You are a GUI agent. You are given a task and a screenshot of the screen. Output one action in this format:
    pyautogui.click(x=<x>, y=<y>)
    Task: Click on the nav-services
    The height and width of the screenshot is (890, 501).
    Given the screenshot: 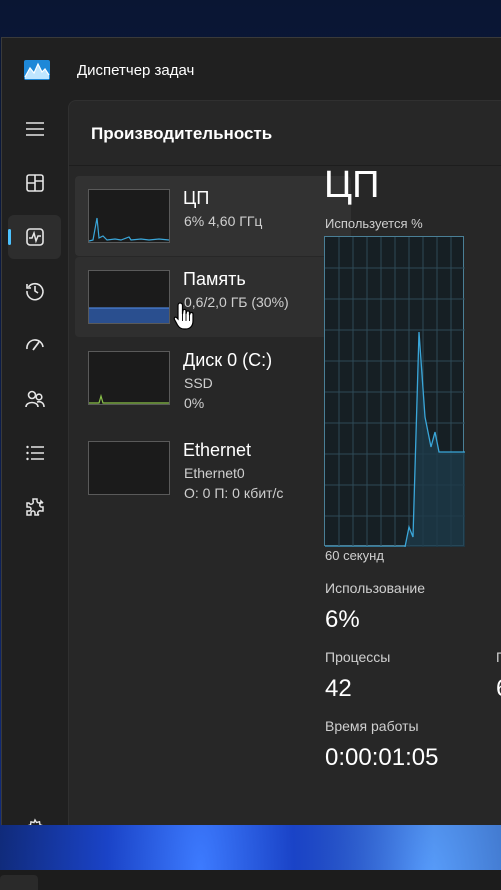 What is the action you would take?
    pyautogui.click(x=34, y=507)
    